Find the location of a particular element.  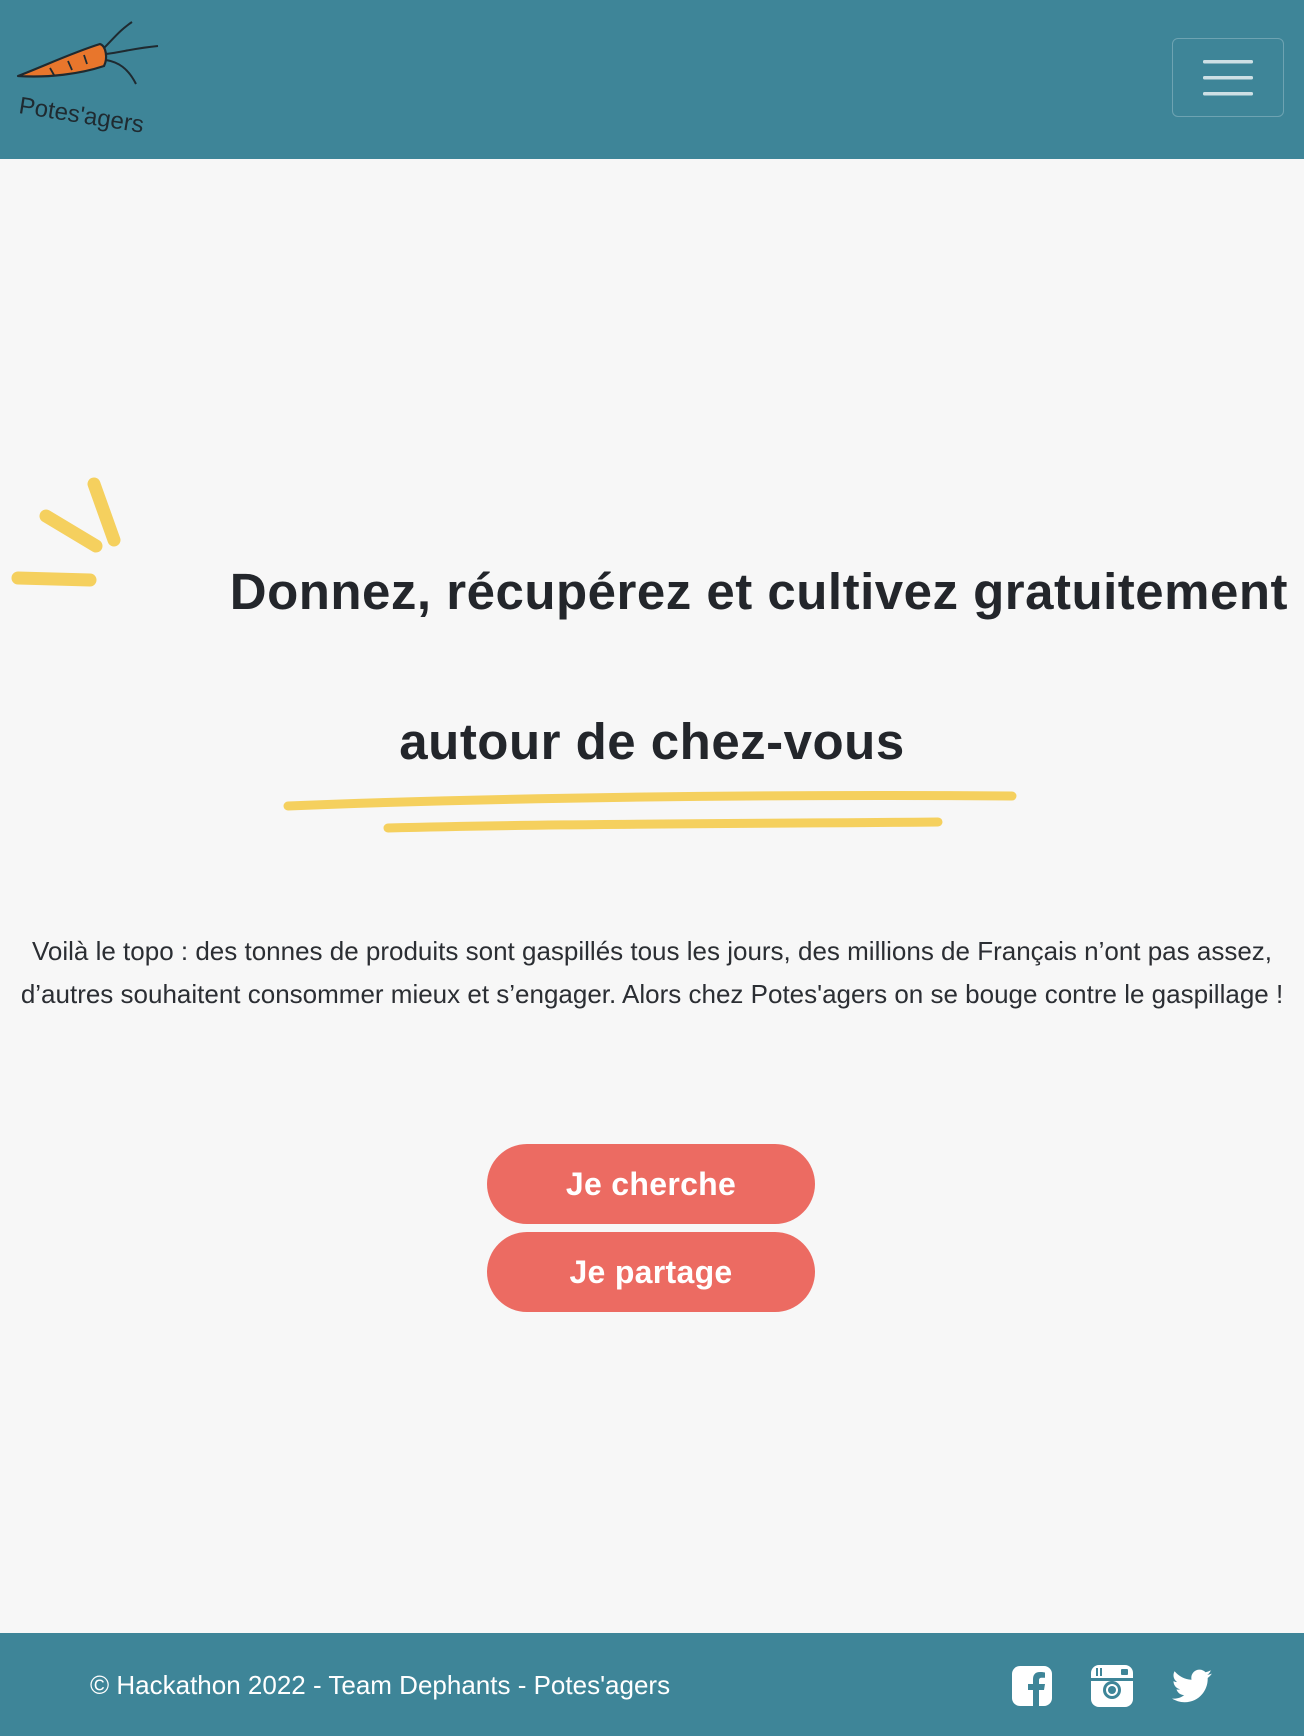

twitter-icon is located at coordinates (1192, 1686).